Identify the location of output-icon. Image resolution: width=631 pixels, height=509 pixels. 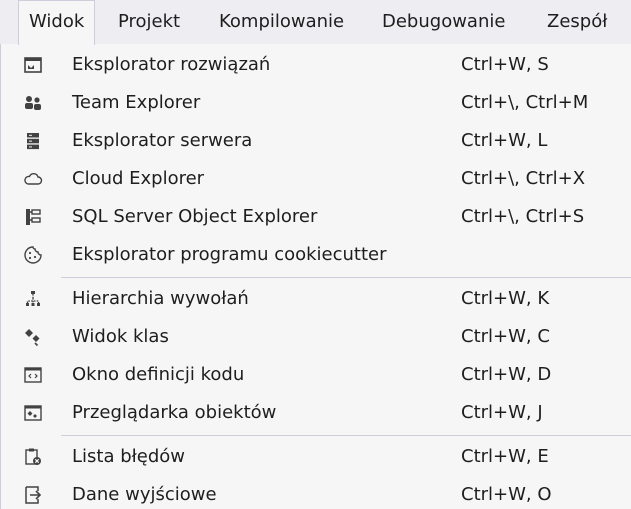
(33, 495).